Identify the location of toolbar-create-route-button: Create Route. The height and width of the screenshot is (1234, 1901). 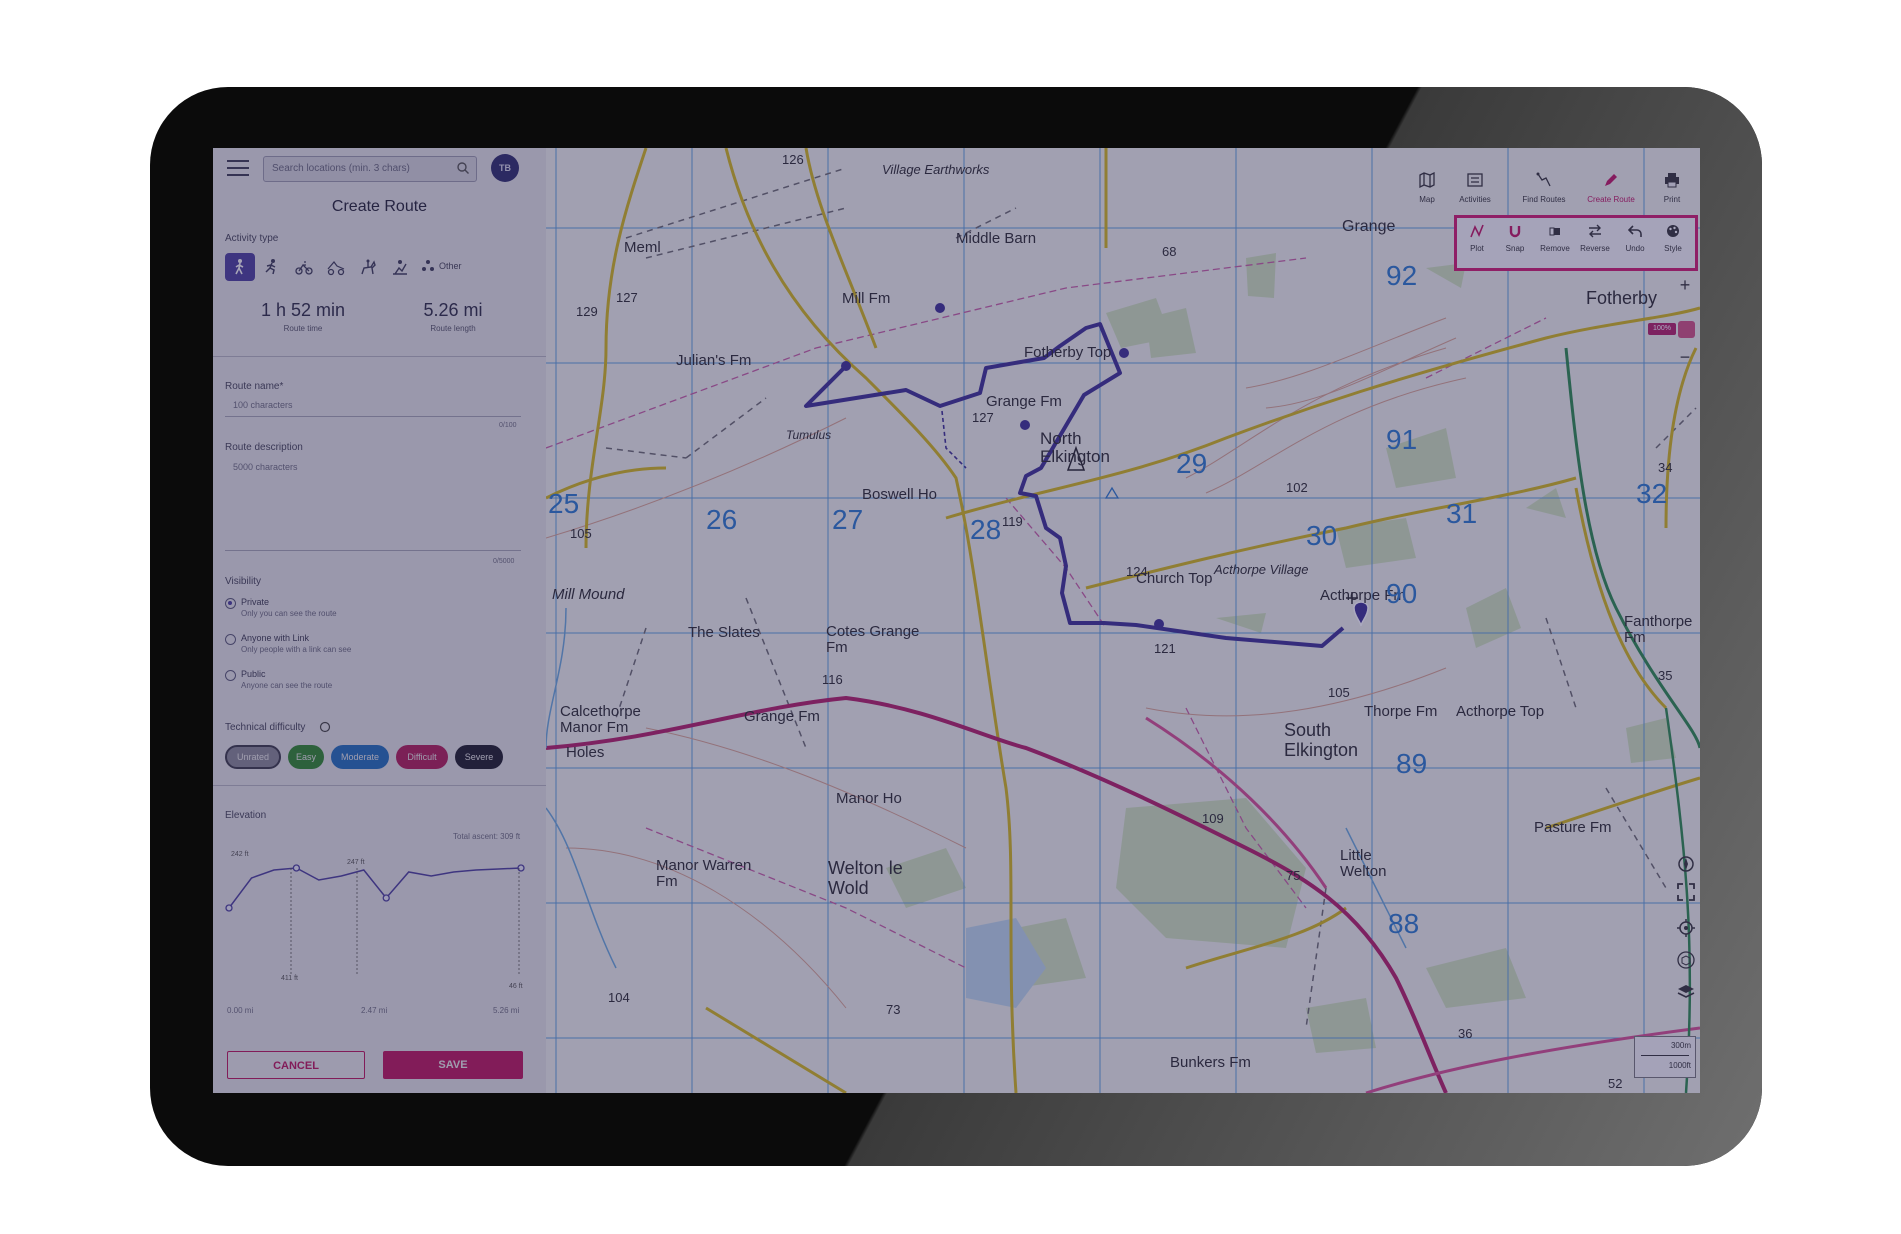
(1611, 191).